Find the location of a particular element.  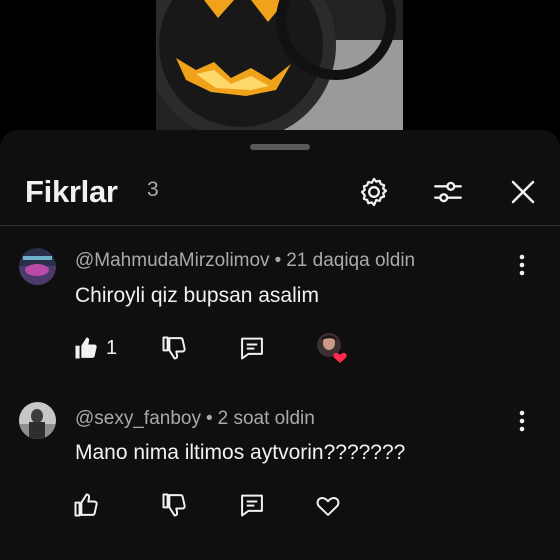

sliders-icon is located at coordinates (448, 192).